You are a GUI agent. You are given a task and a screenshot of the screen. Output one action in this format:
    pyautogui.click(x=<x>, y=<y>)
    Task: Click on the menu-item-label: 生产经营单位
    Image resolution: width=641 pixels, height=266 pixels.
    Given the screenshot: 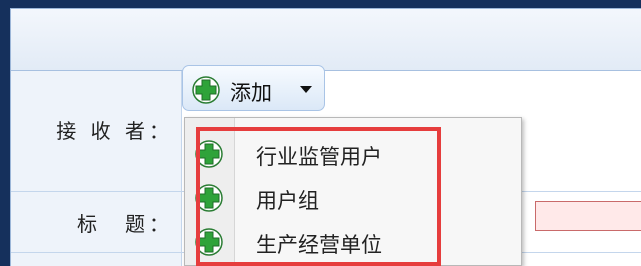 What is the action you would take?
    pyautogui.click(x=319, y=245)
    